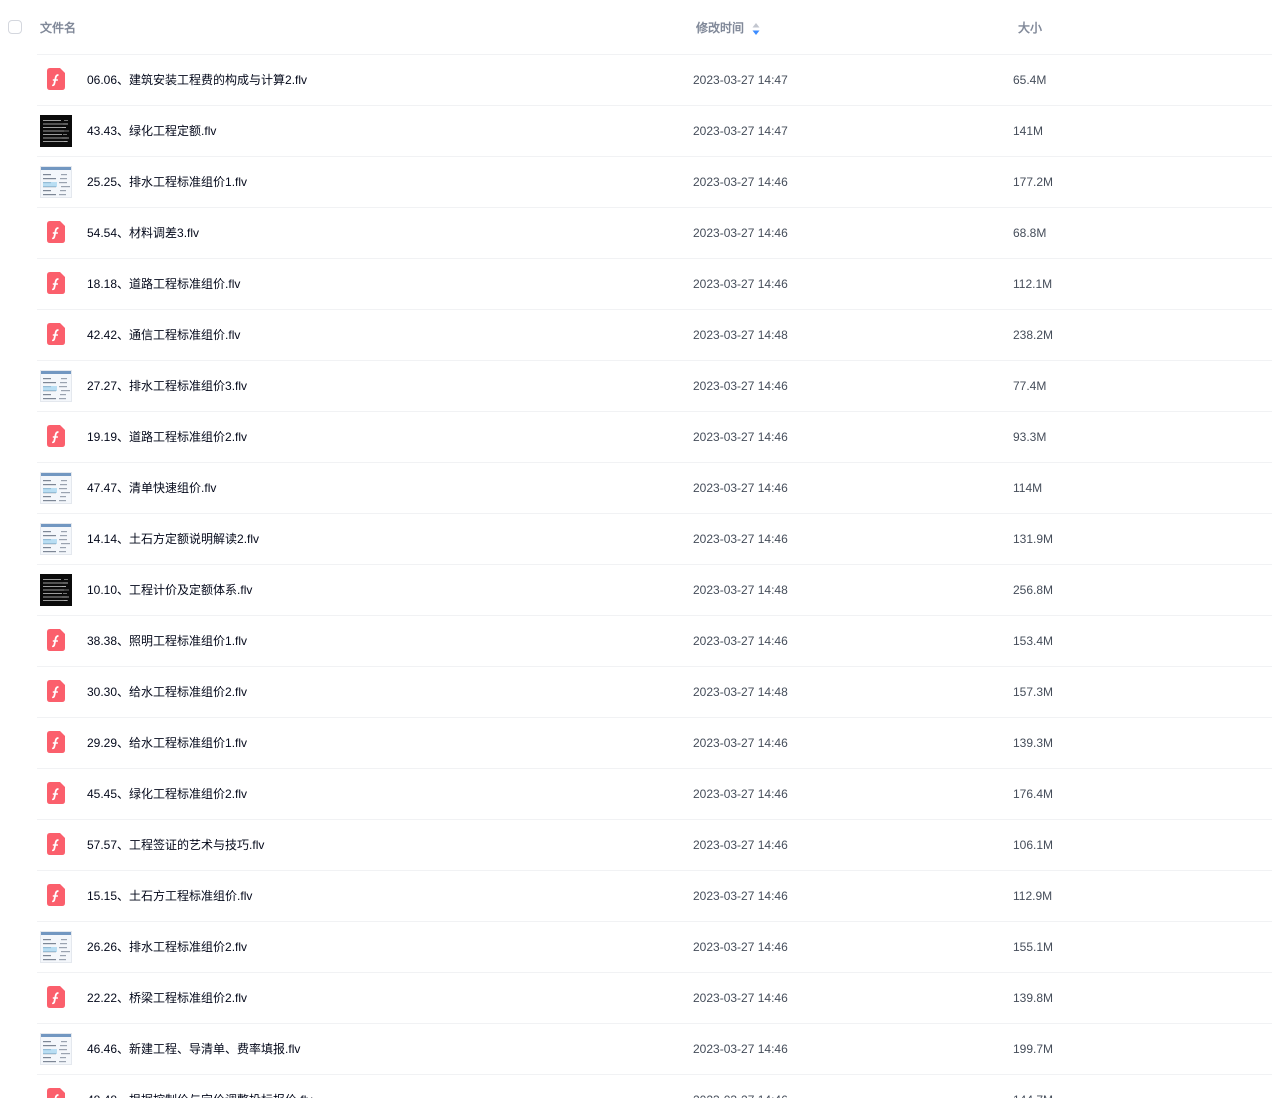 Image resolution: width=1272 pixels, height=1098 pixels. Describe the element at coordinates (173, 539) in the screenshot. I see `file-name: 14.14、土石方定额说明解读2.flv` at that location.